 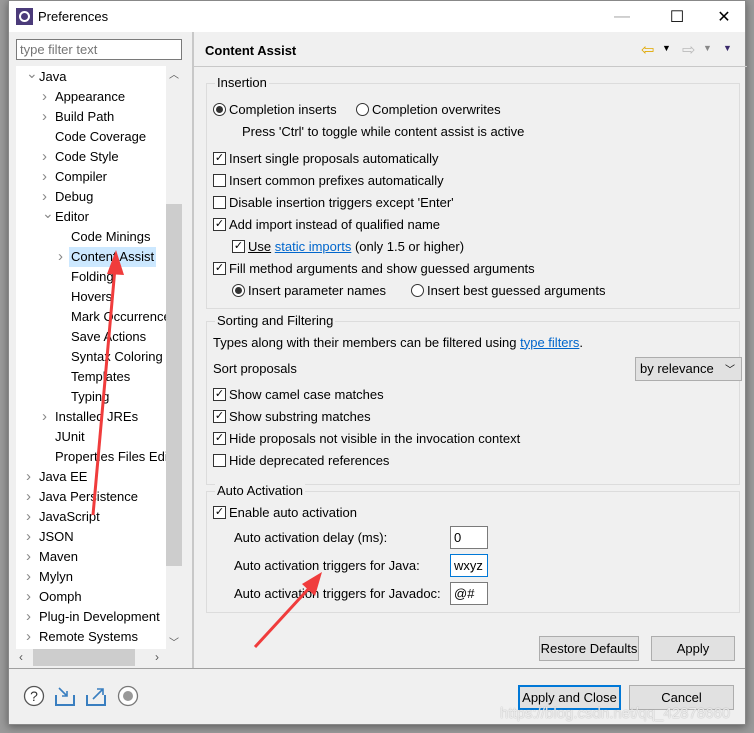 I want to click on restore-defaults-button: Restore Defaults, so click(x=589, y=648).